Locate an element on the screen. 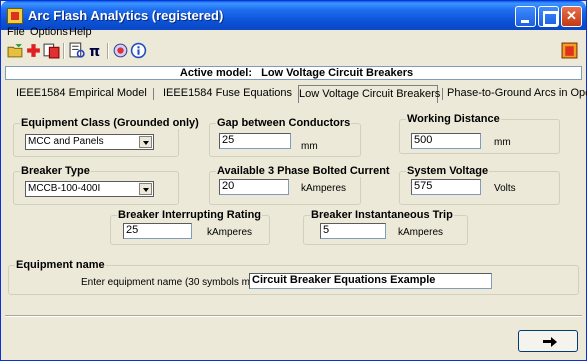 The height and width of the screenshot is (361, 587). exit-icon is located at coordinates (569, 50).